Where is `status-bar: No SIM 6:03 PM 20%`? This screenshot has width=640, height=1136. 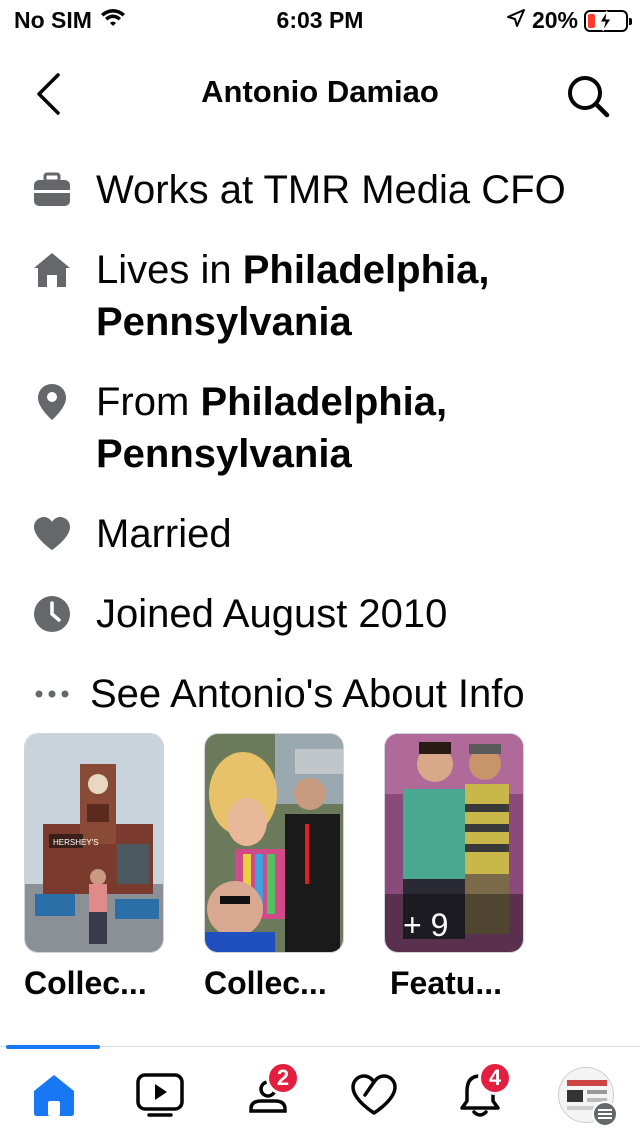 status-bar: No SIM 6:03 PM 20% is located at coordinates (320, 20).